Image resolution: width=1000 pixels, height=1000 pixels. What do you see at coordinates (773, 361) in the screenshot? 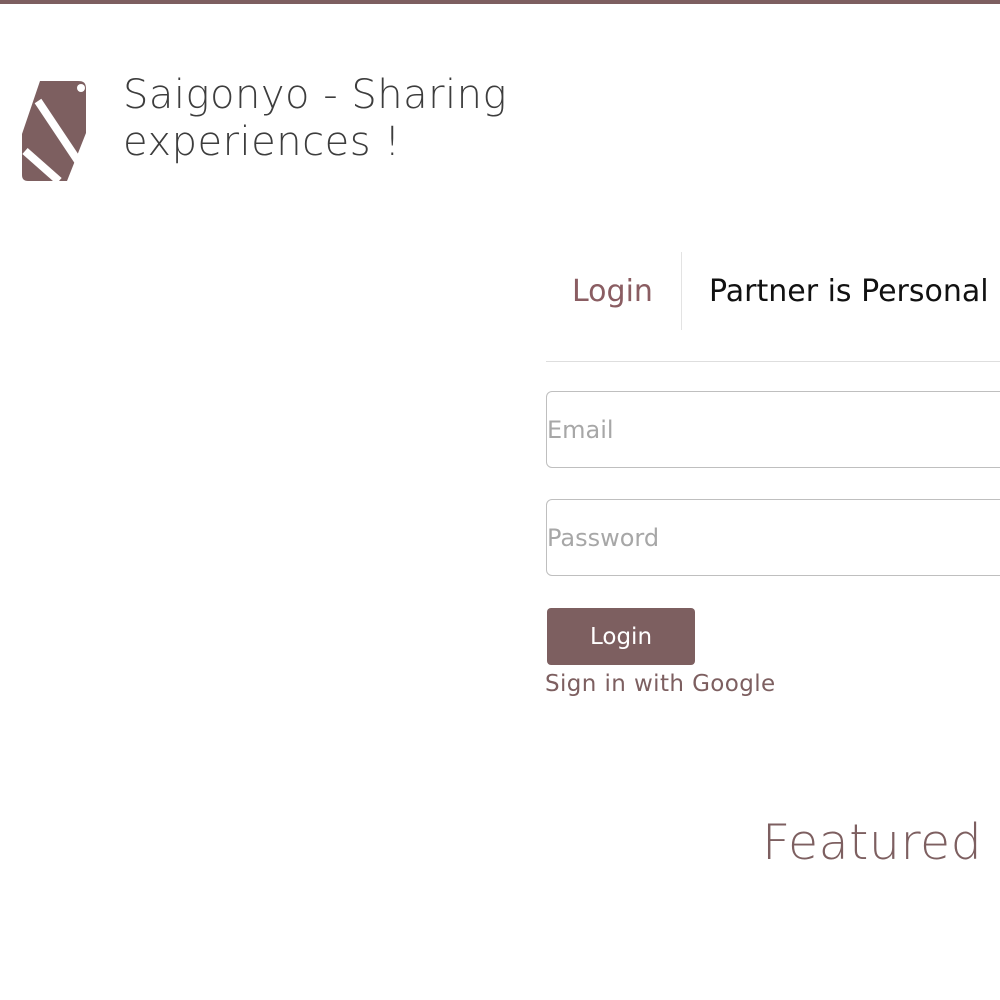
I see `tabs-underline` at bounding box center [773, 361].